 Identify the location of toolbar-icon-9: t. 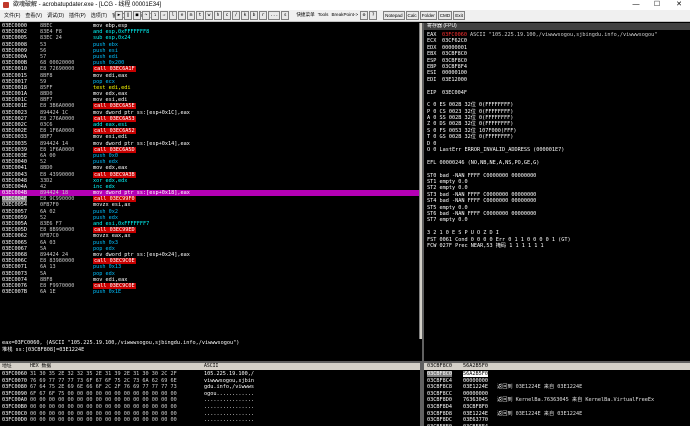
(200, 15).